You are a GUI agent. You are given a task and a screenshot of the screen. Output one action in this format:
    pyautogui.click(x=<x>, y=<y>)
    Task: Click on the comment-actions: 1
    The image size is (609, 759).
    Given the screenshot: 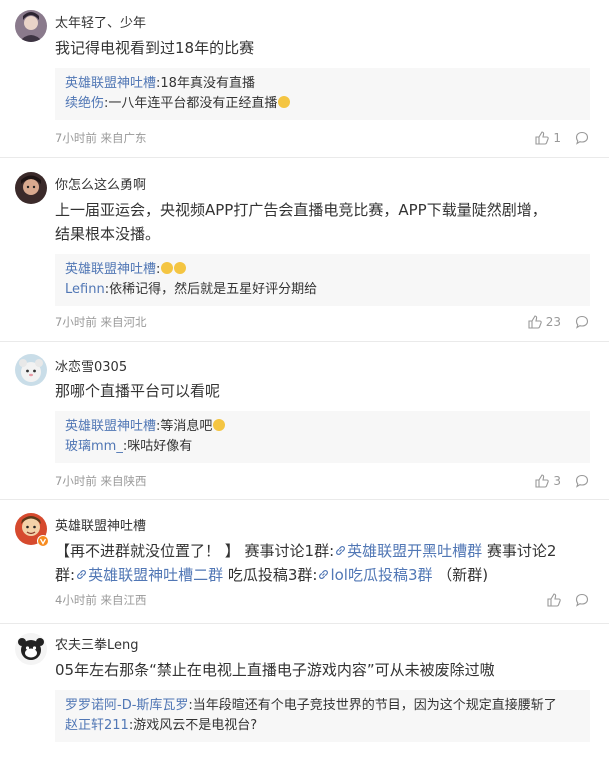 What is the action you would take?
    pyautogui.click(x=562, y=138)
    